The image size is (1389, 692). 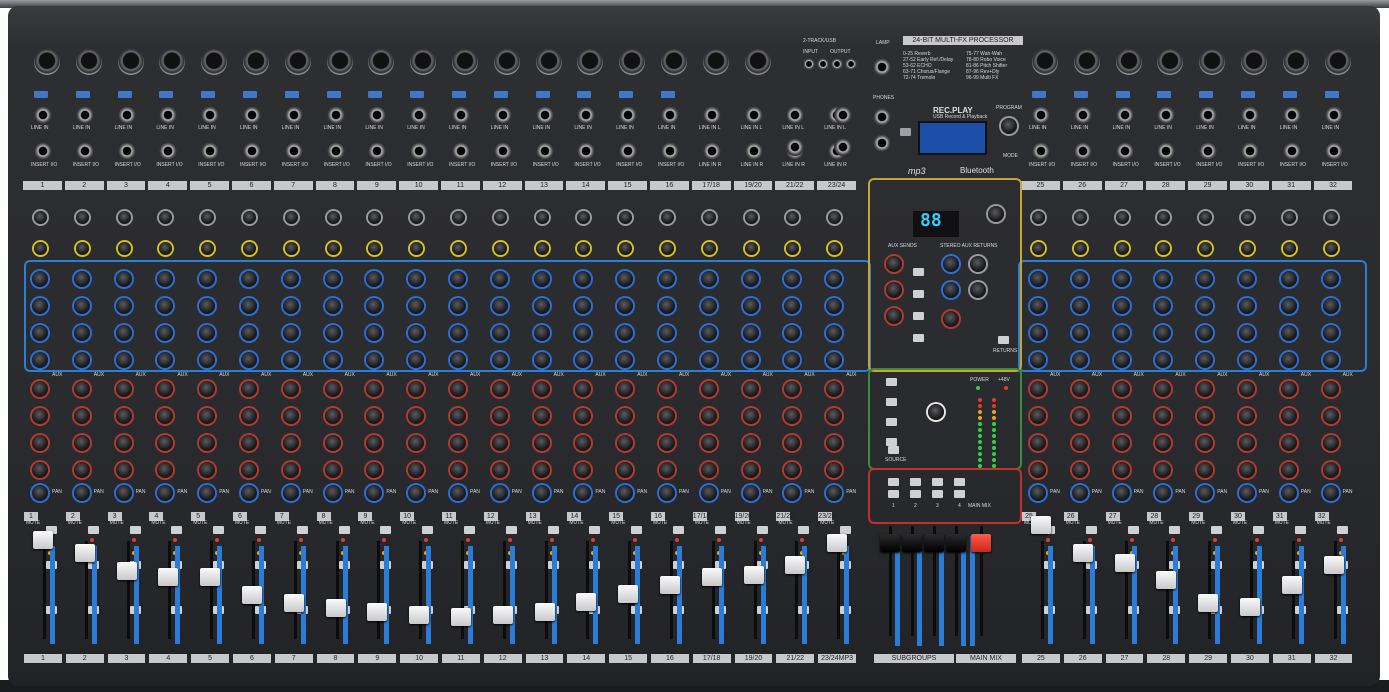 I want to click on subgroup-right-button, so click(x=915, y=494).